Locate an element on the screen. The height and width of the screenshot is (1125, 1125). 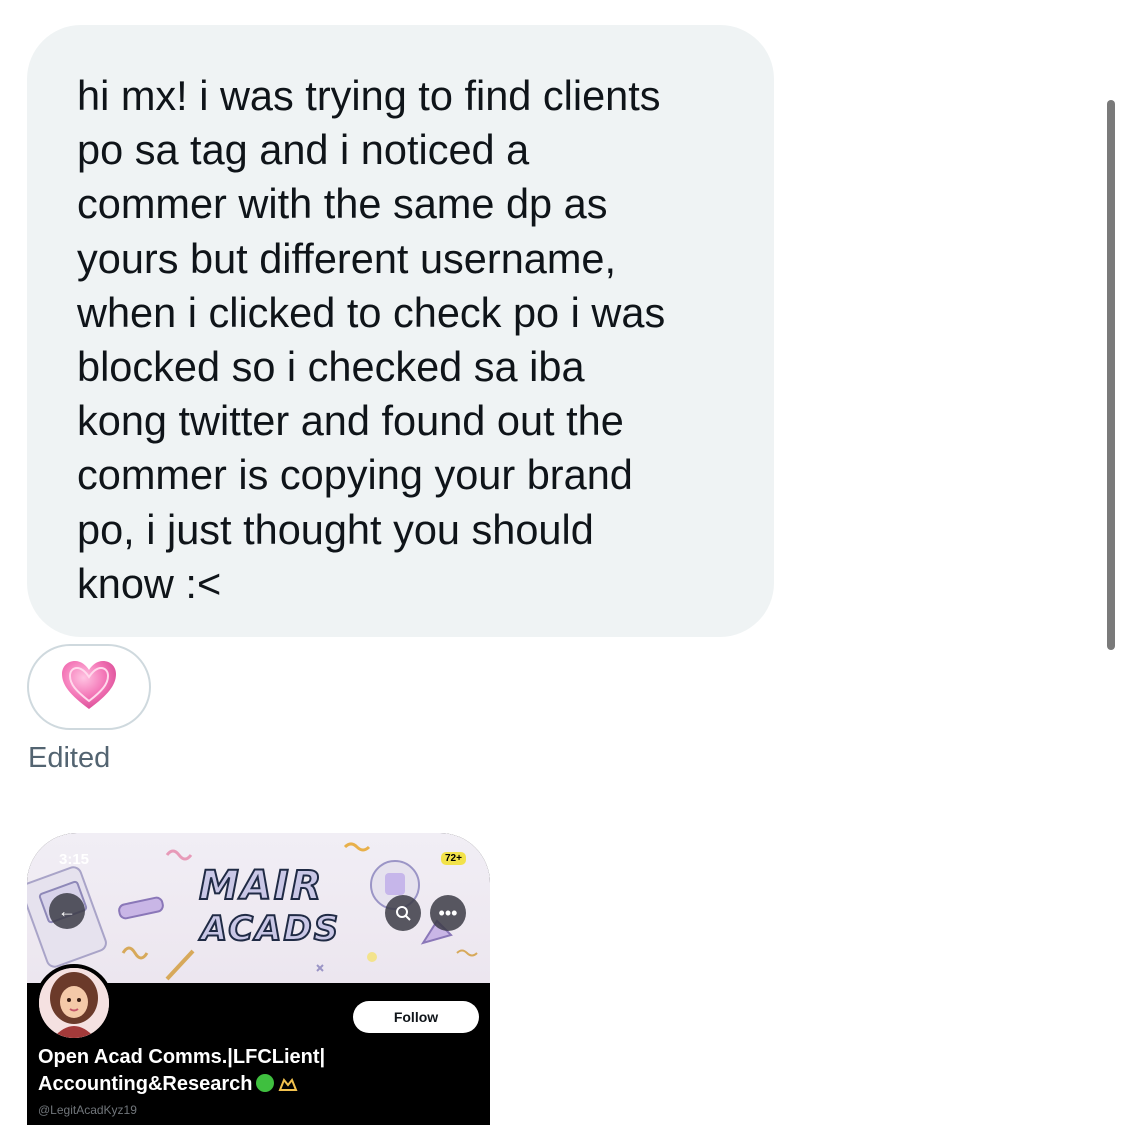
green-circle-icon is located at coordinates (264, 1083).